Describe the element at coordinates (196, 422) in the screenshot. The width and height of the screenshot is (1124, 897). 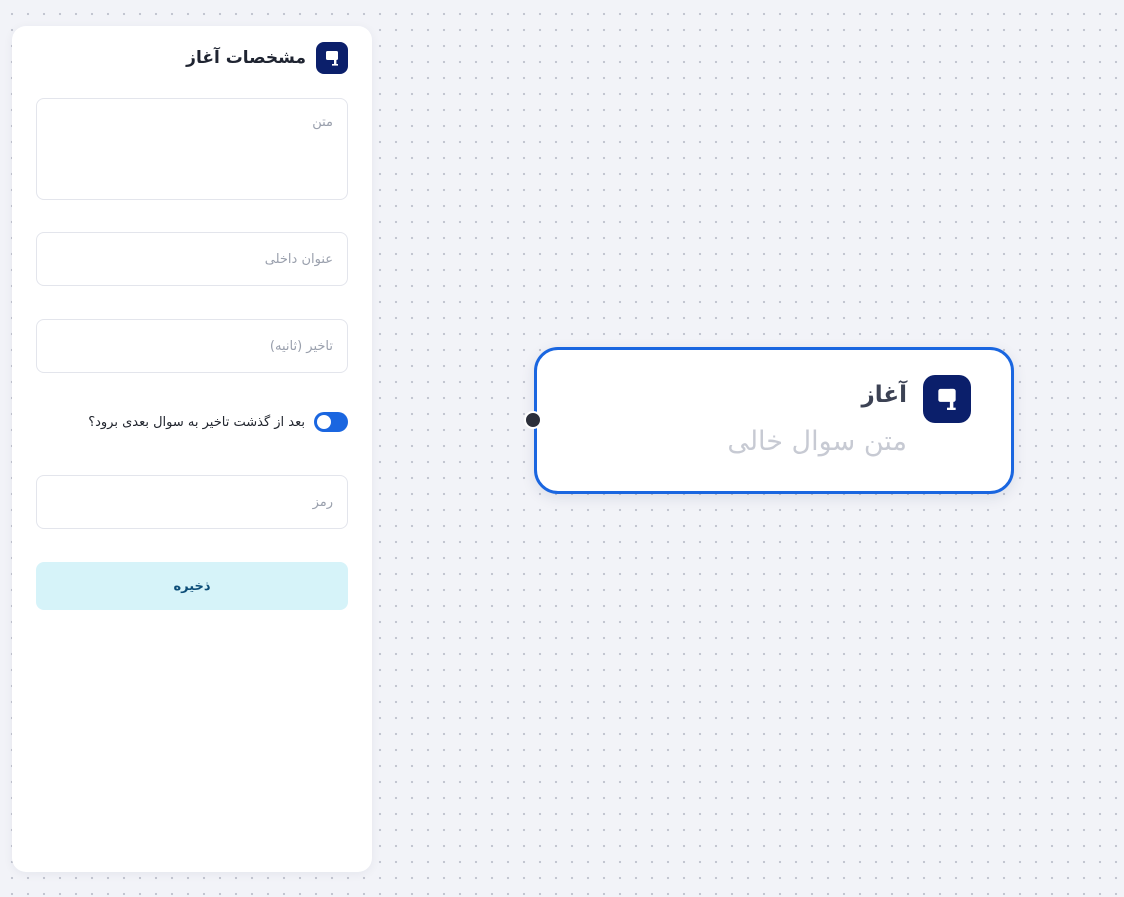
I see `auto-advance-label: بعد از گذشت تاخیر به سوال بعدی برود؟` at that location.